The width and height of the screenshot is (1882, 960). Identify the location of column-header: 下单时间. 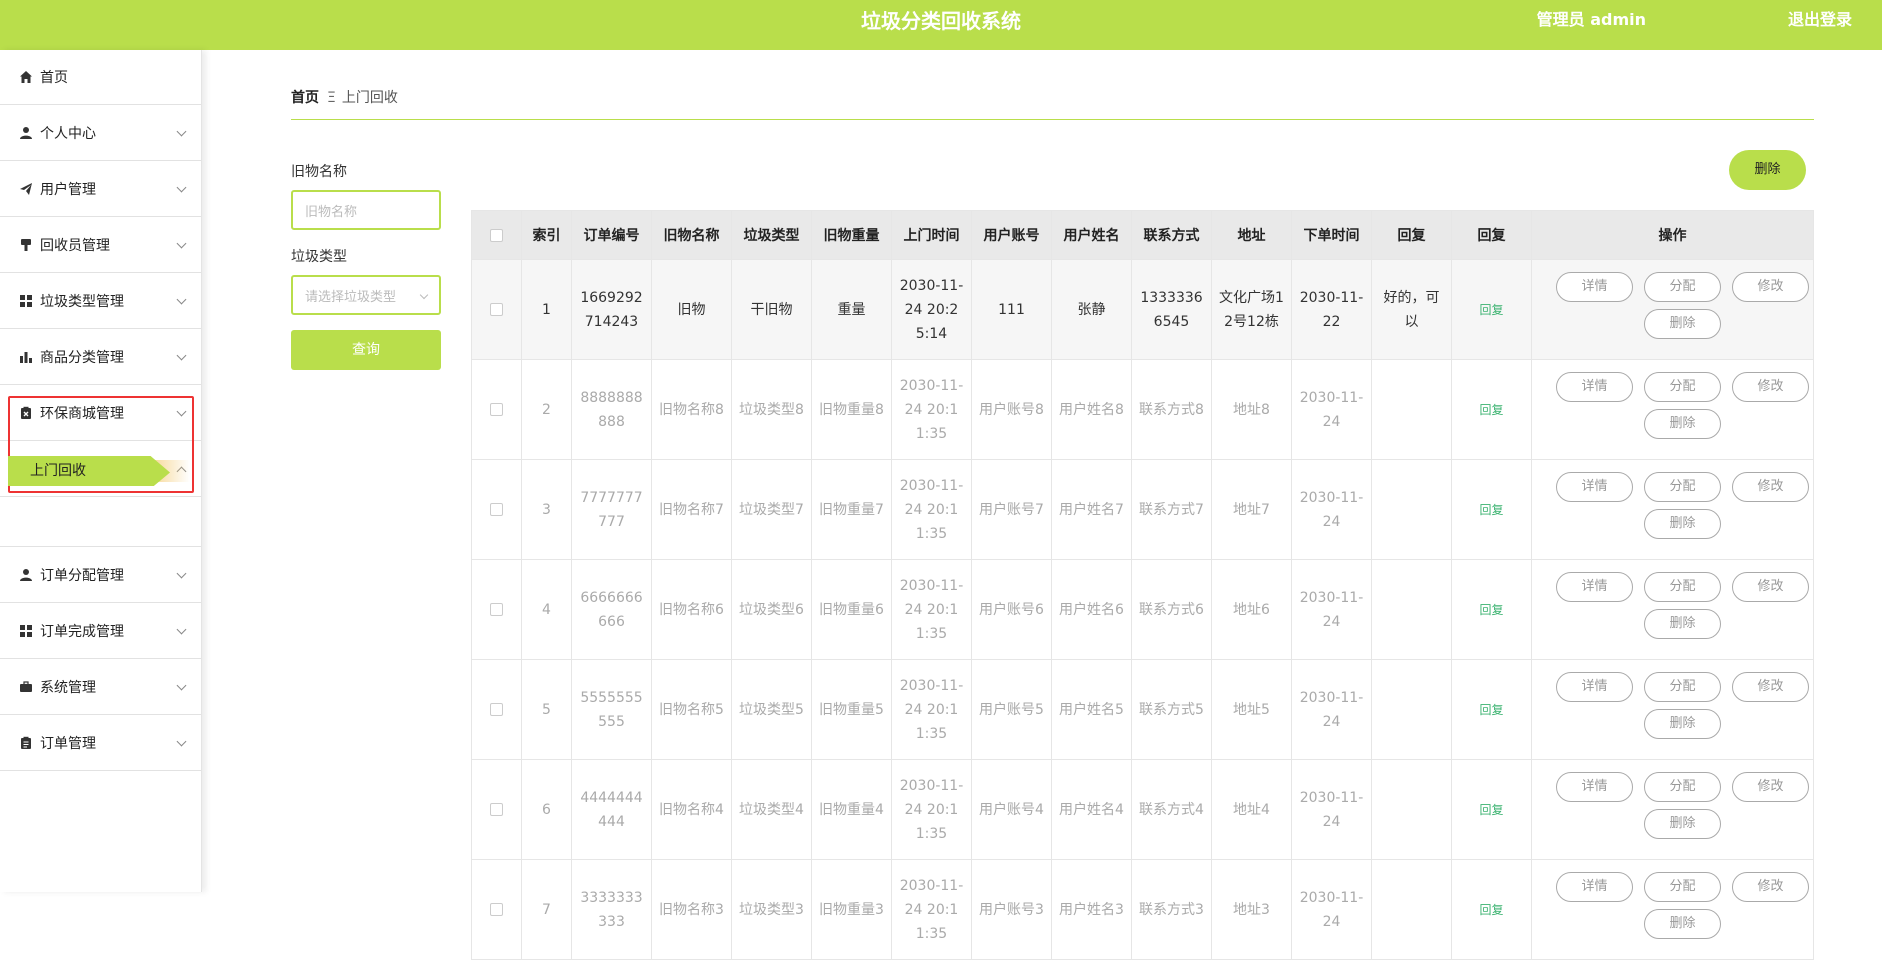
(1331, 235).